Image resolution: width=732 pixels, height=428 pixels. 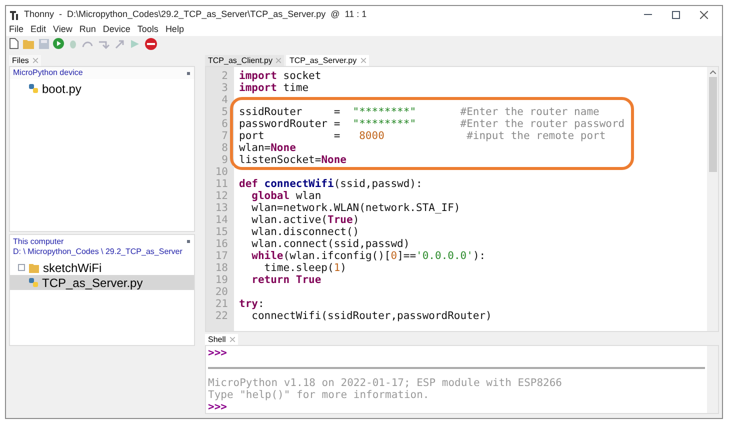 I want to click on panel-menu-icon, so click(x=188, y=73).